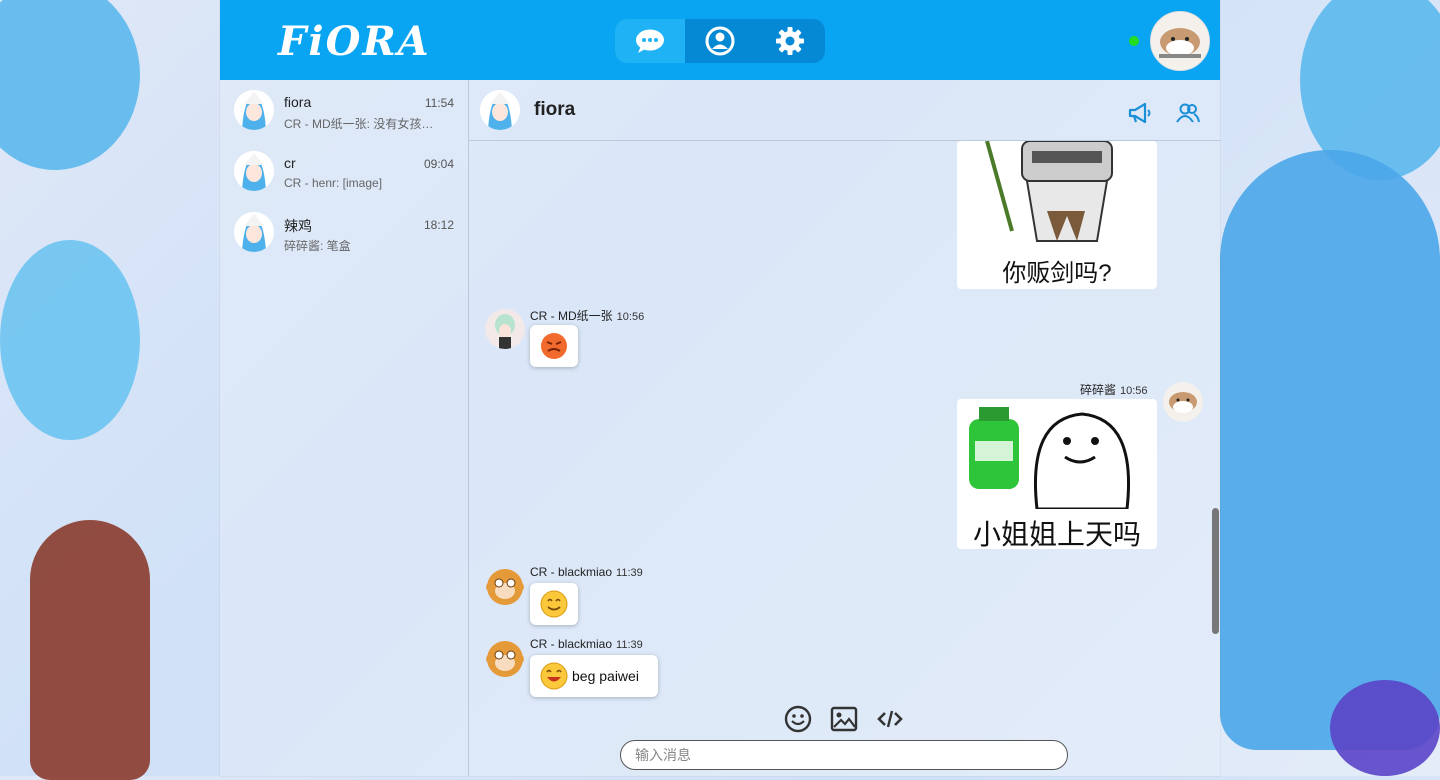 Image resolution: width=1440 pixels, height=780 pixels. I want to click on group-members-icon, so click(1188, 113).